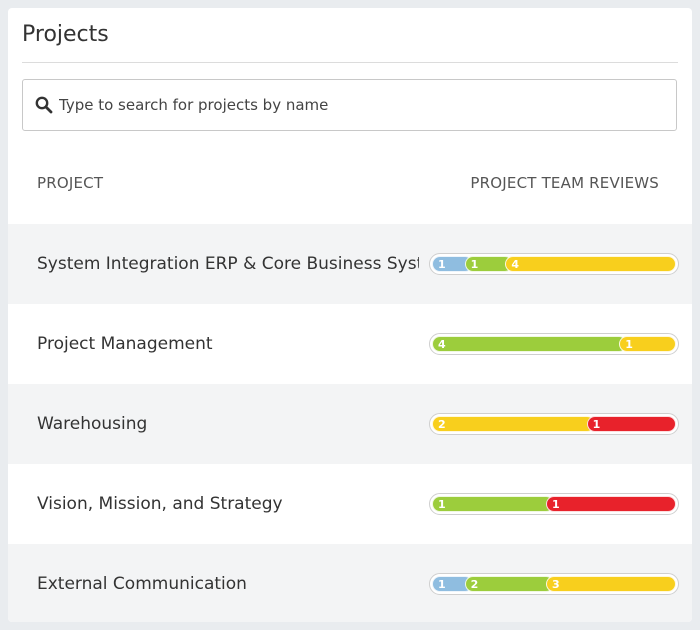 Image resolution: width=700 pixels, height=630 pixels. What do you see at coordinates (564, 183) in the screenshot?
I see `column-header-reviews: PROJECT TEAM REVIEWS` at bounding box center [564, 183].